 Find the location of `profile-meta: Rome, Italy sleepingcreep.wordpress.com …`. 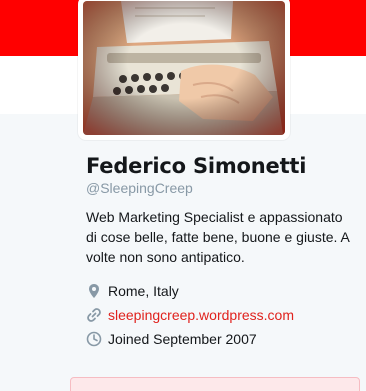

profile-meta: Rome, Italy sleepingcreep.wordpress.com … is located at coordinates (224, 315).